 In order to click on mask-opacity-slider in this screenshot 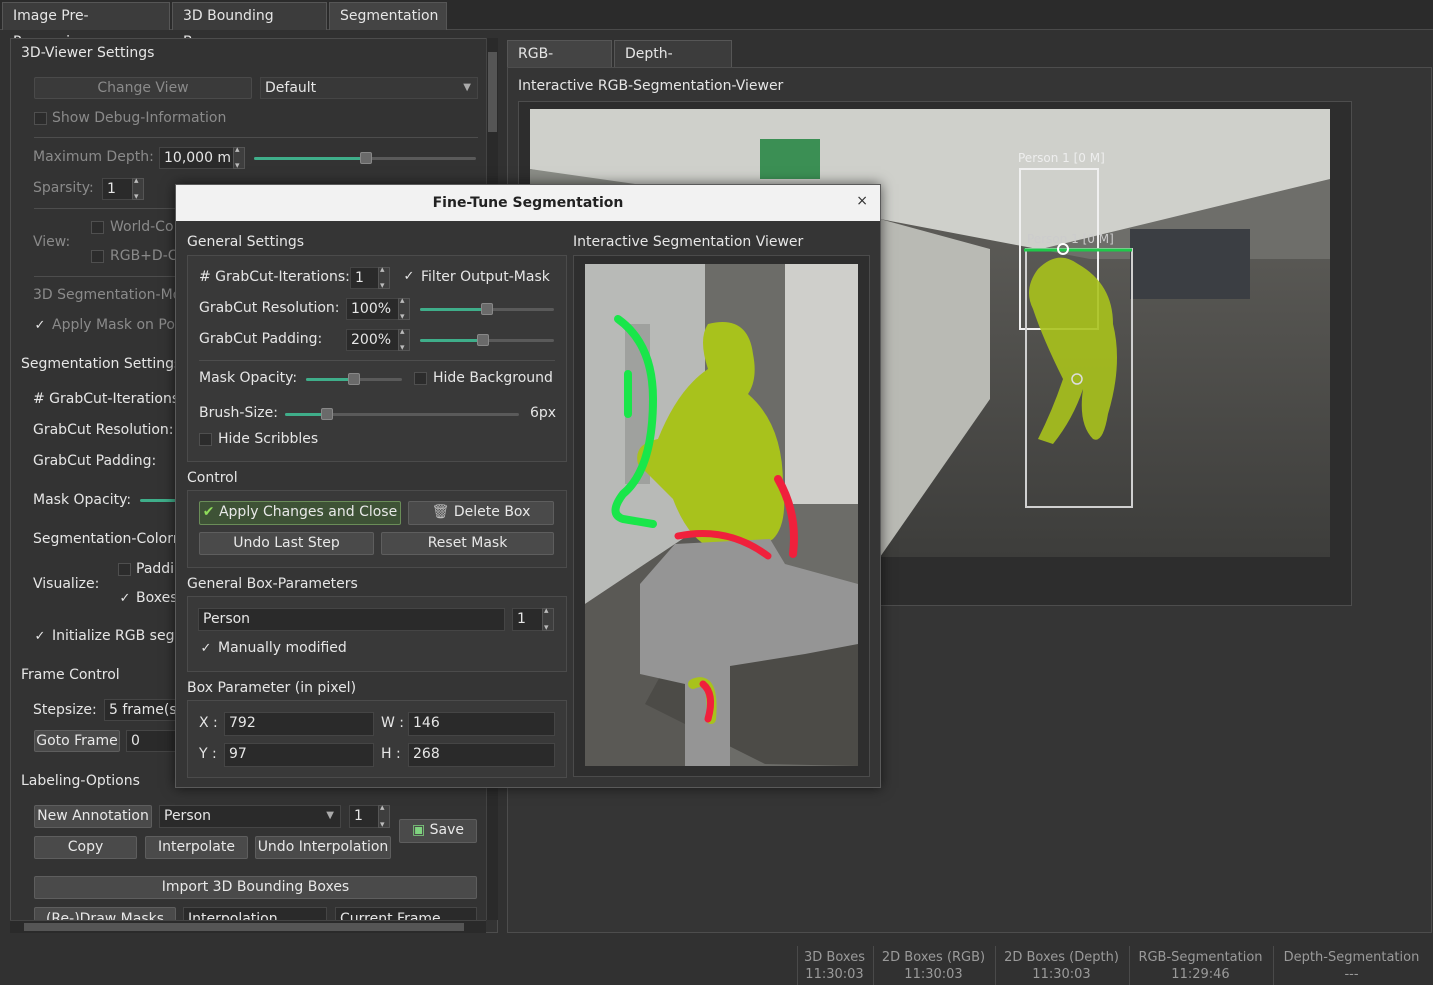, I will do `click(158, 500)`.